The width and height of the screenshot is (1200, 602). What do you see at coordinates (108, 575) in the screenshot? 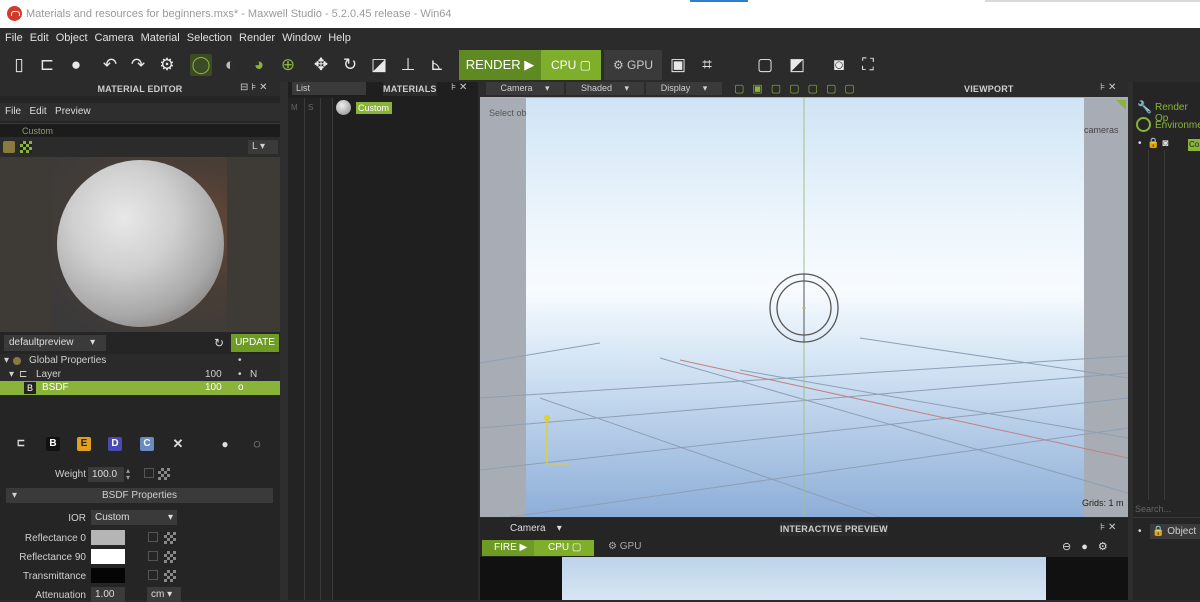
I see `transmittance-swatch` at bounding box center [108, 575].